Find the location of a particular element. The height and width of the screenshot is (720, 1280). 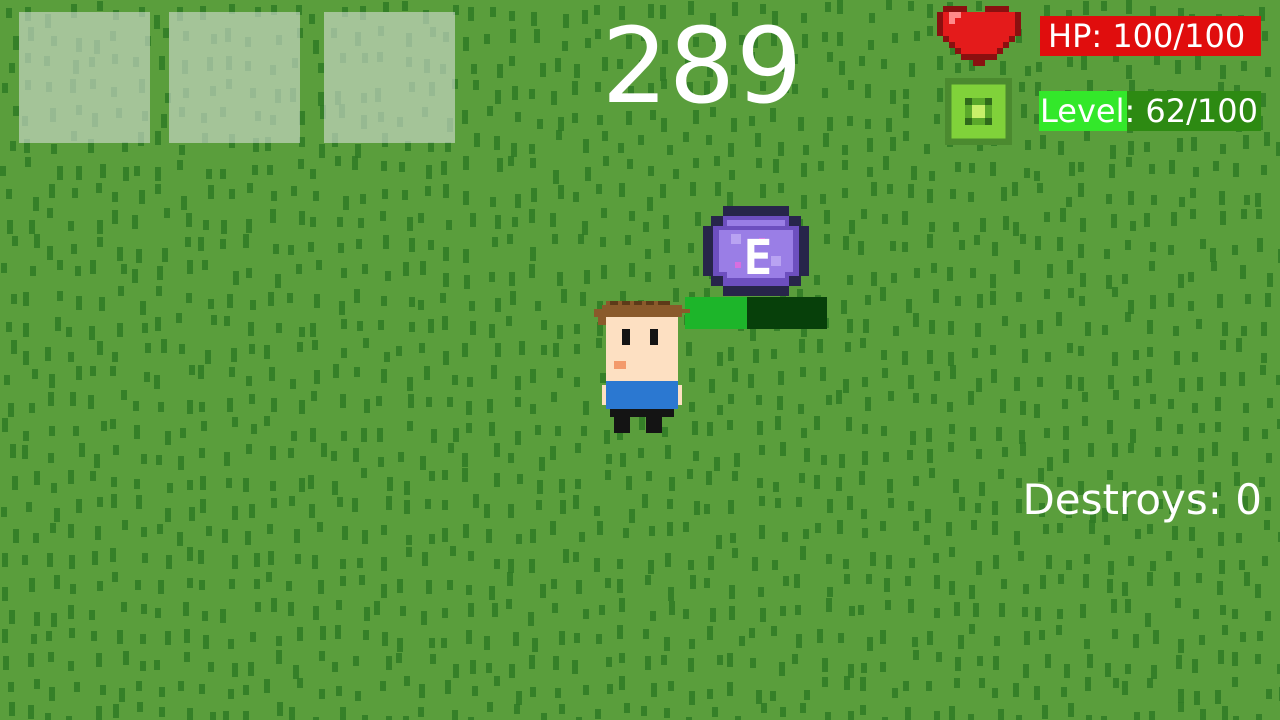

level-text: Level: 62/100 is located at coordinates (1149, 111).